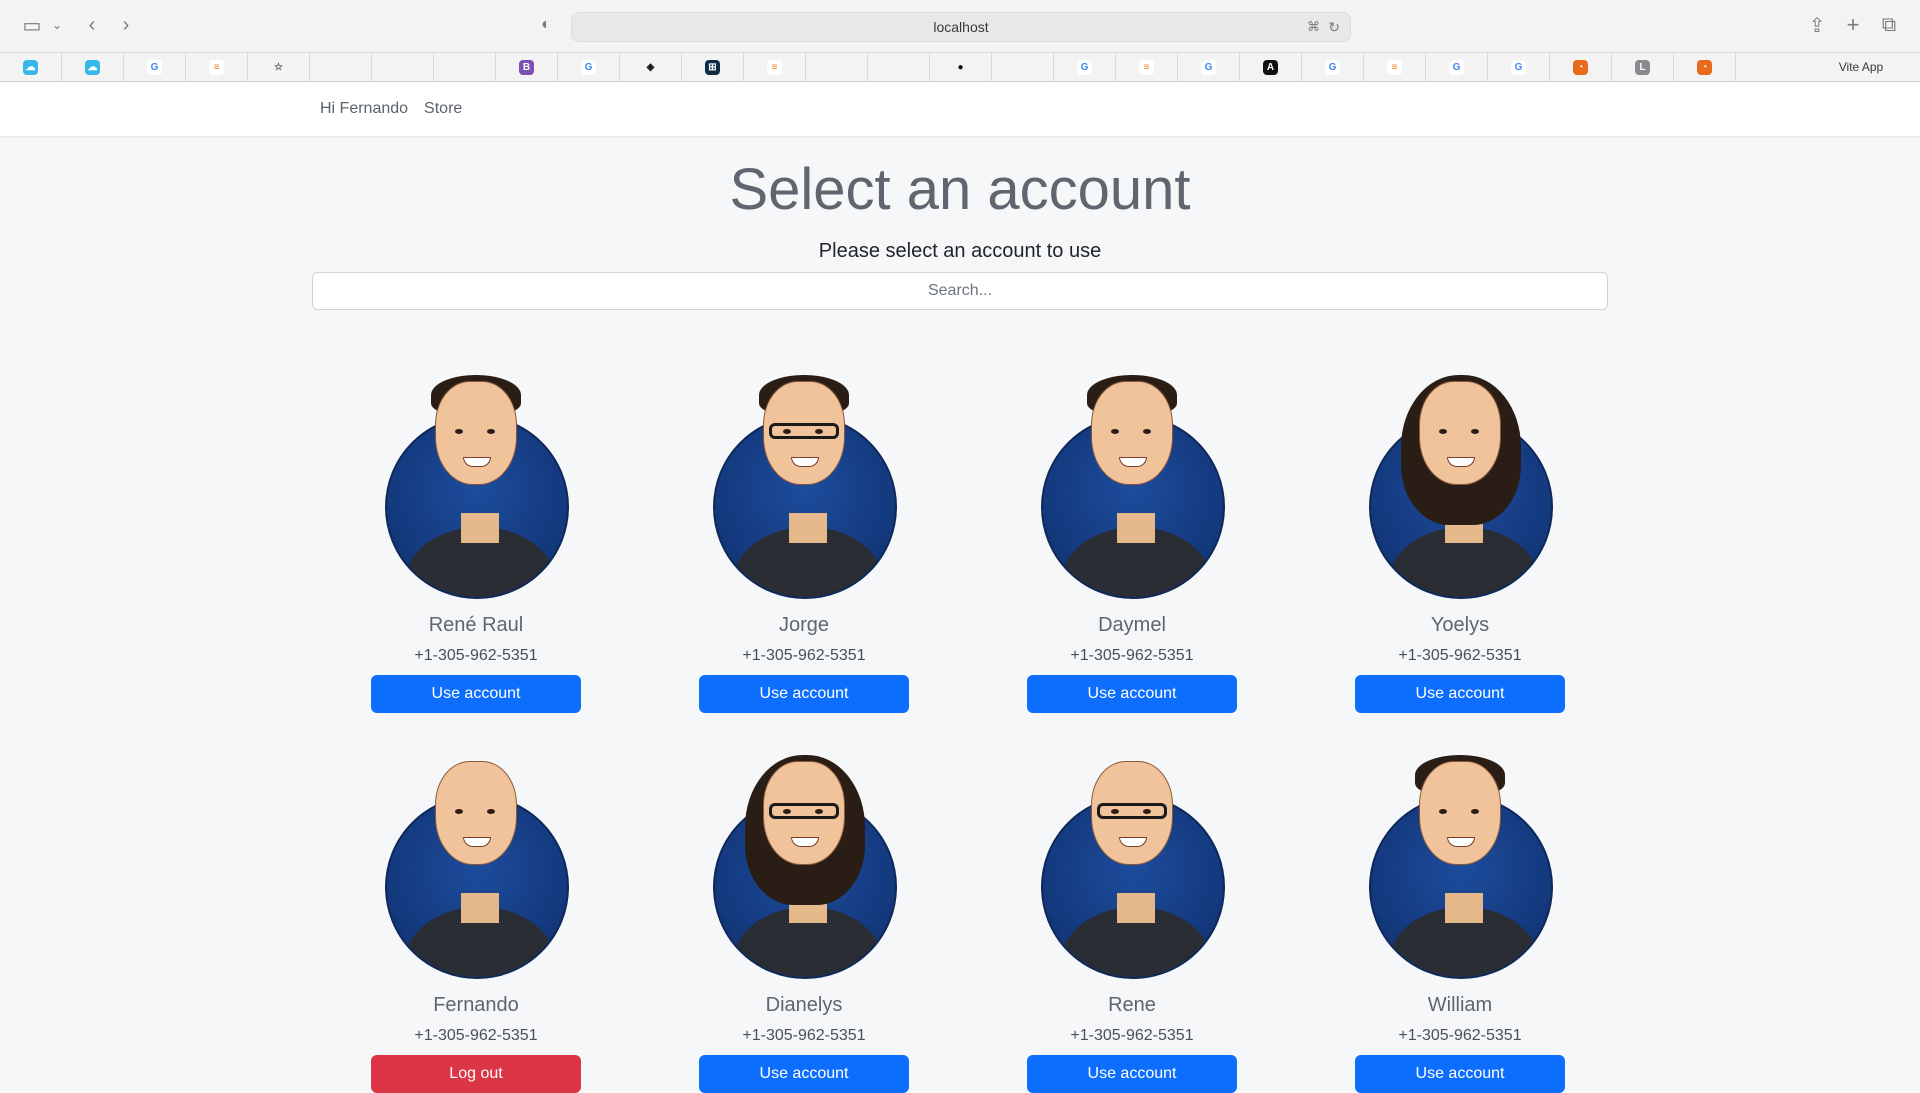  I want to click on account-name: William, so click(1460, 1005).